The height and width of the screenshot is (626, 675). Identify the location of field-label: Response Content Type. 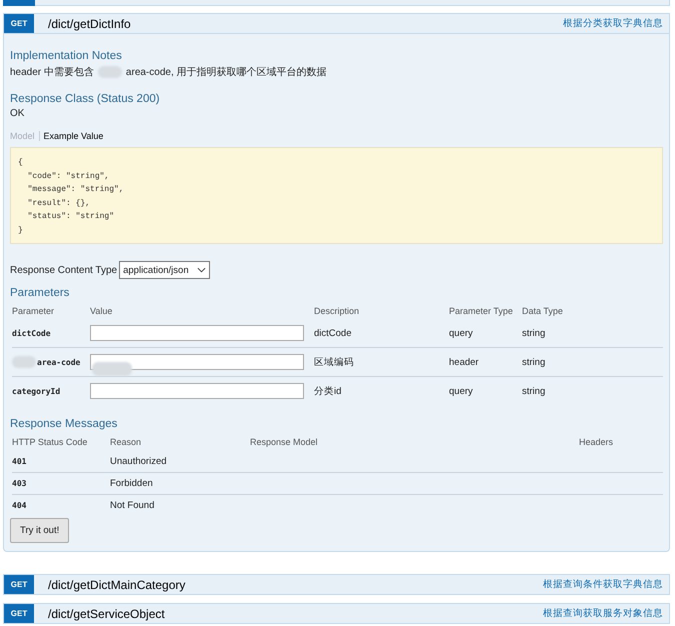
(64, 270).